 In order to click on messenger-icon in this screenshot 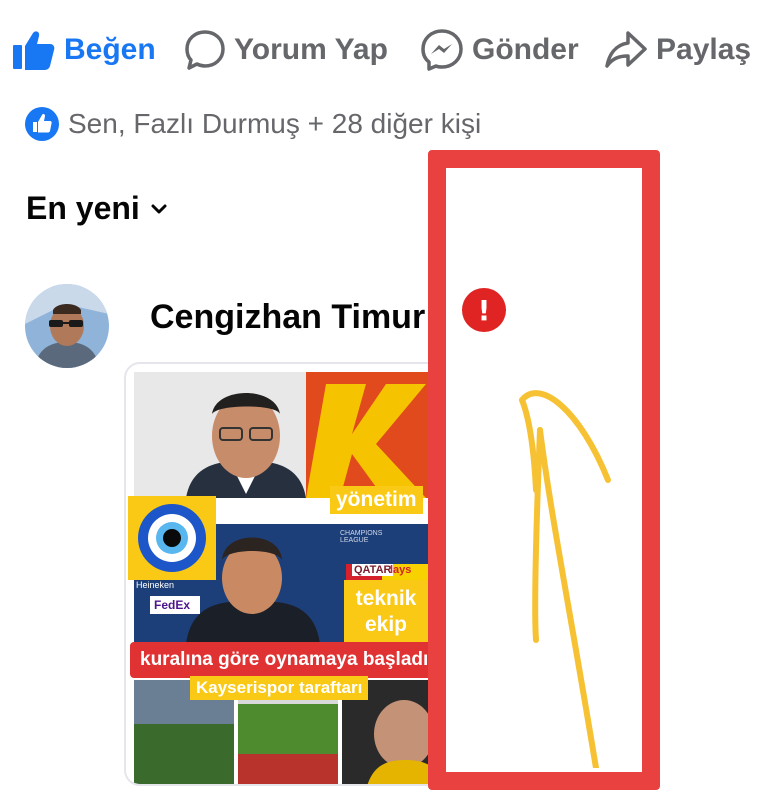, I will do `click(442, 50)`.